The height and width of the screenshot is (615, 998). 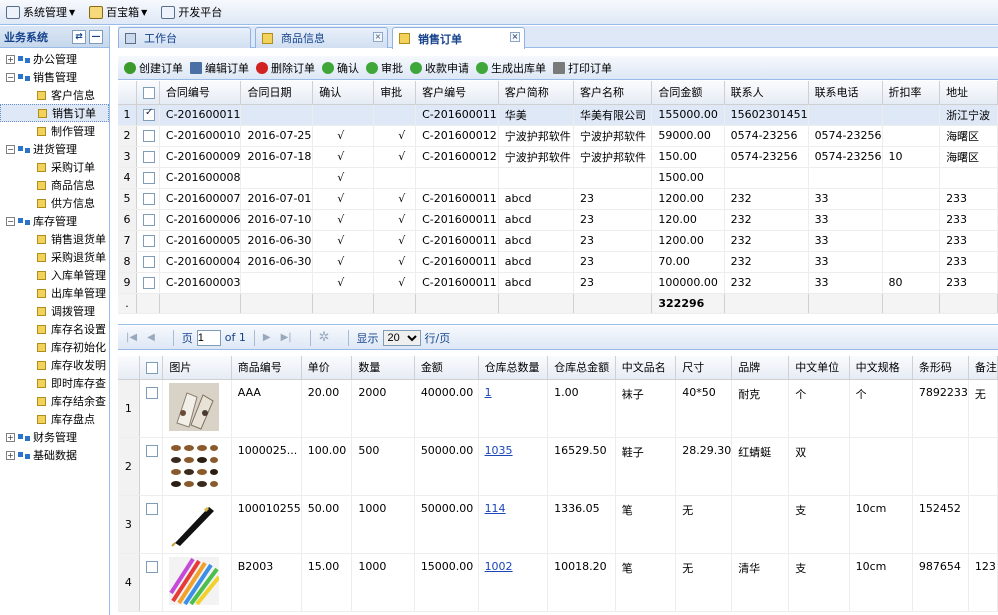 What do you see at coordinates (54, 59) in the screenshot?
I see `tree-node: + 办公管理` at bounding box center [54, 59].